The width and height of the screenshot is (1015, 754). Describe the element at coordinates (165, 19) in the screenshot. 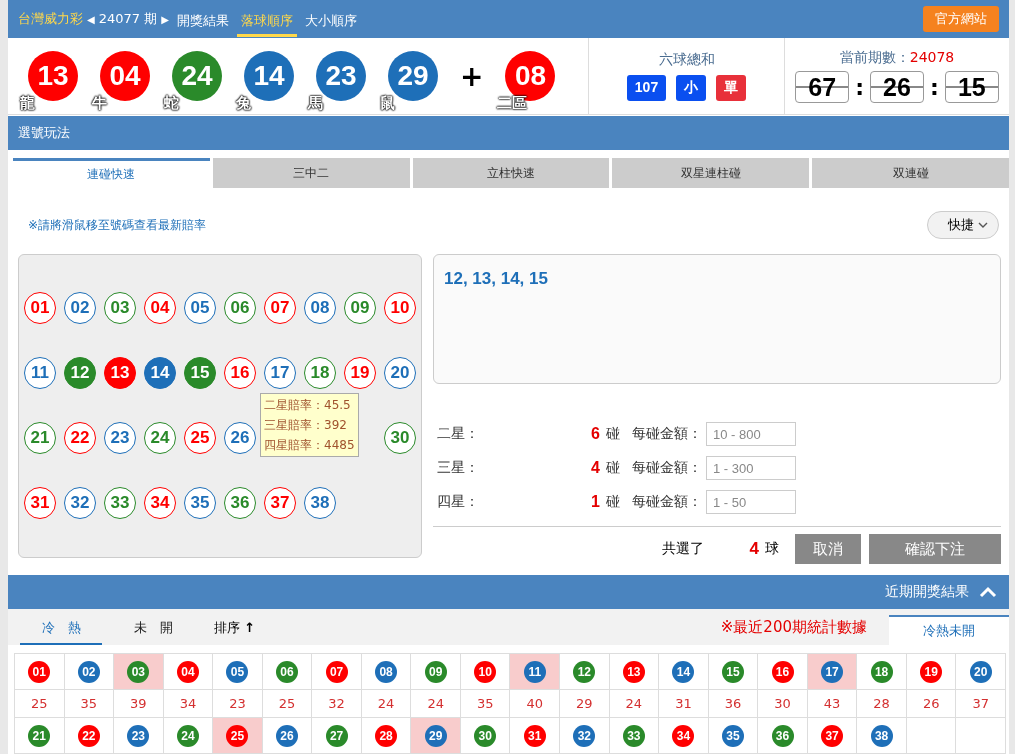

I see `next-icon: ▶` at that location.